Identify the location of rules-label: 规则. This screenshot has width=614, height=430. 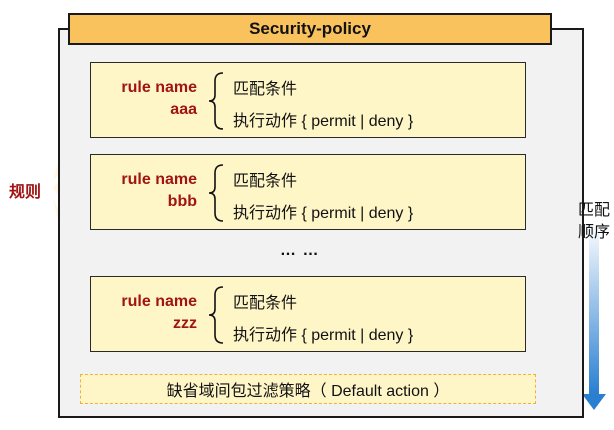
(25, 192).